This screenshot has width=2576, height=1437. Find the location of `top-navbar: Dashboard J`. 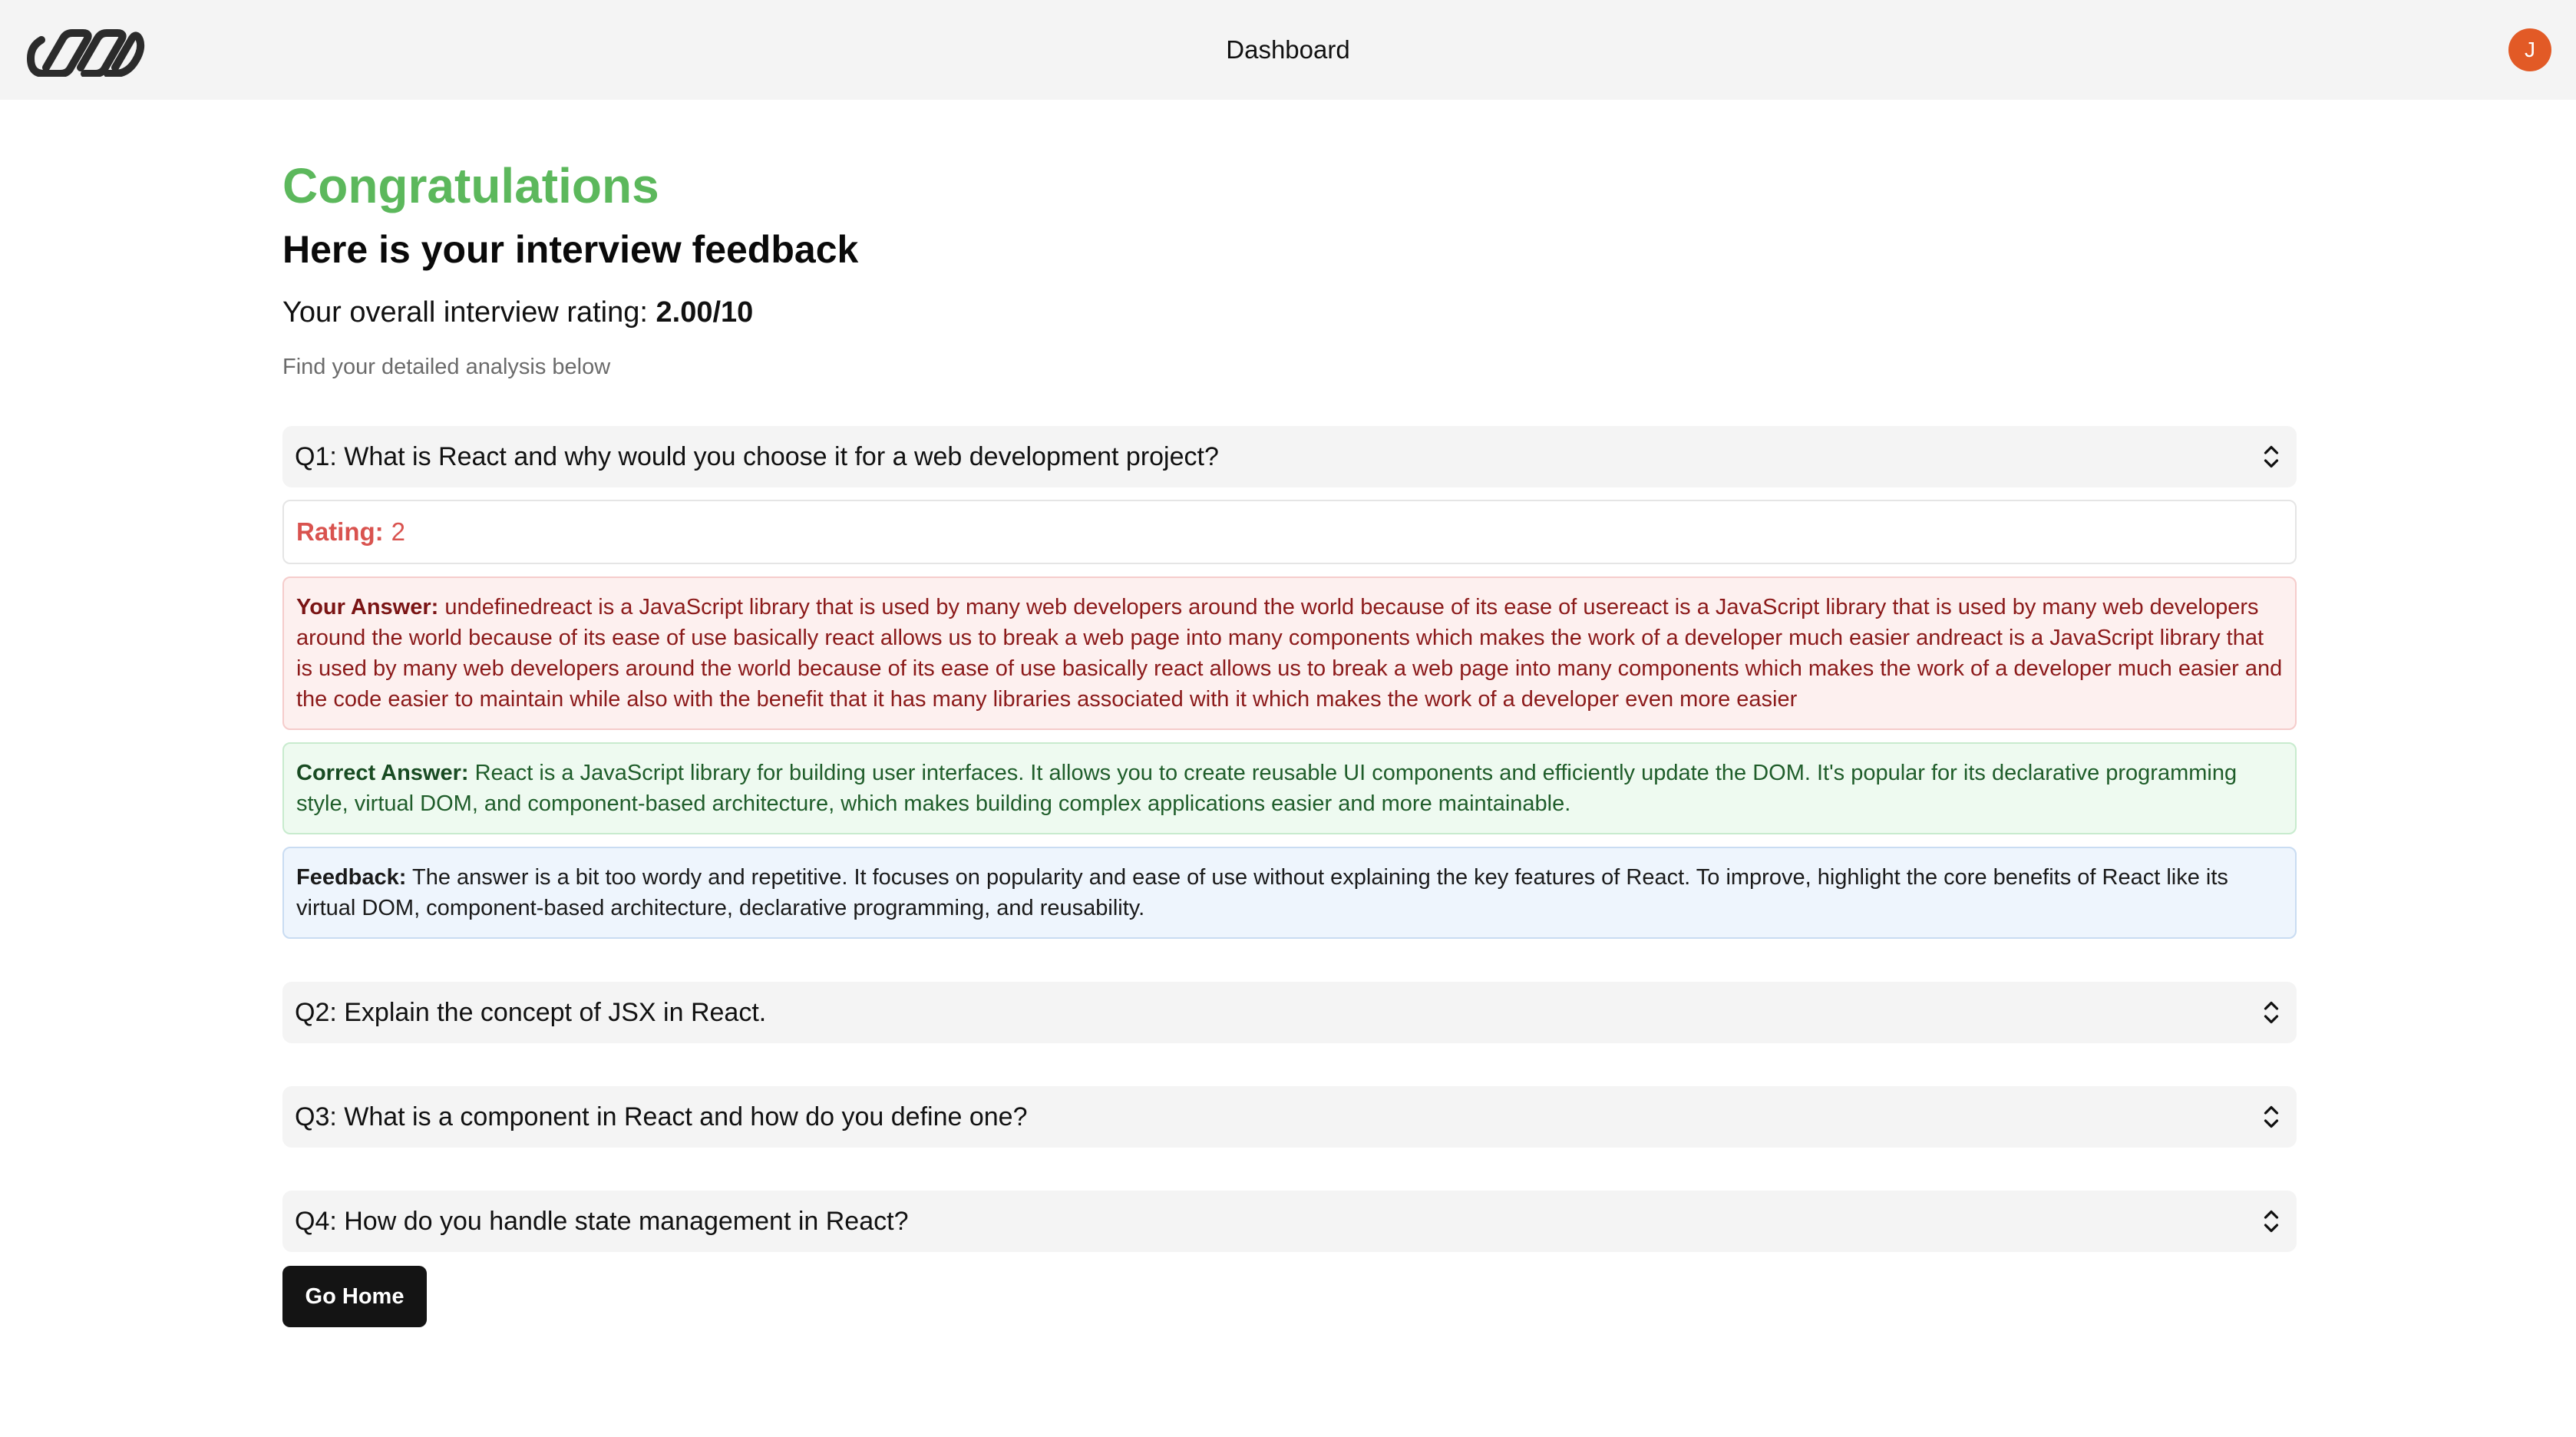

top-navbar: Dashboard J is located at coordinates (1288, 50).